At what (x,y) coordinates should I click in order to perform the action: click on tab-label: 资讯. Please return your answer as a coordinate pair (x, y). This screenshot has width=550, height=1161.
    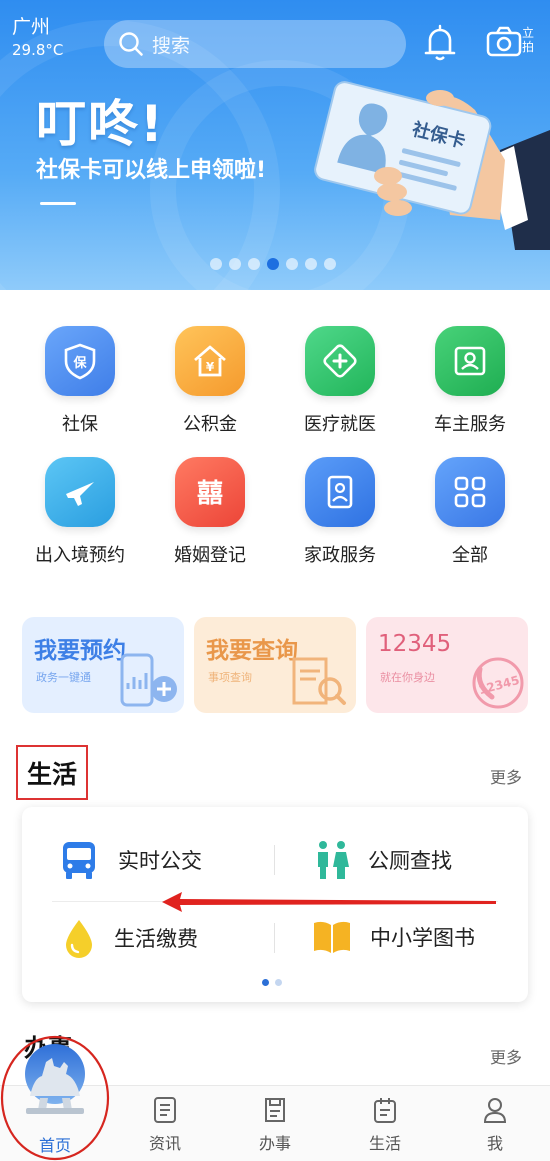
    Looking at the image, I should click on (164, 1143).